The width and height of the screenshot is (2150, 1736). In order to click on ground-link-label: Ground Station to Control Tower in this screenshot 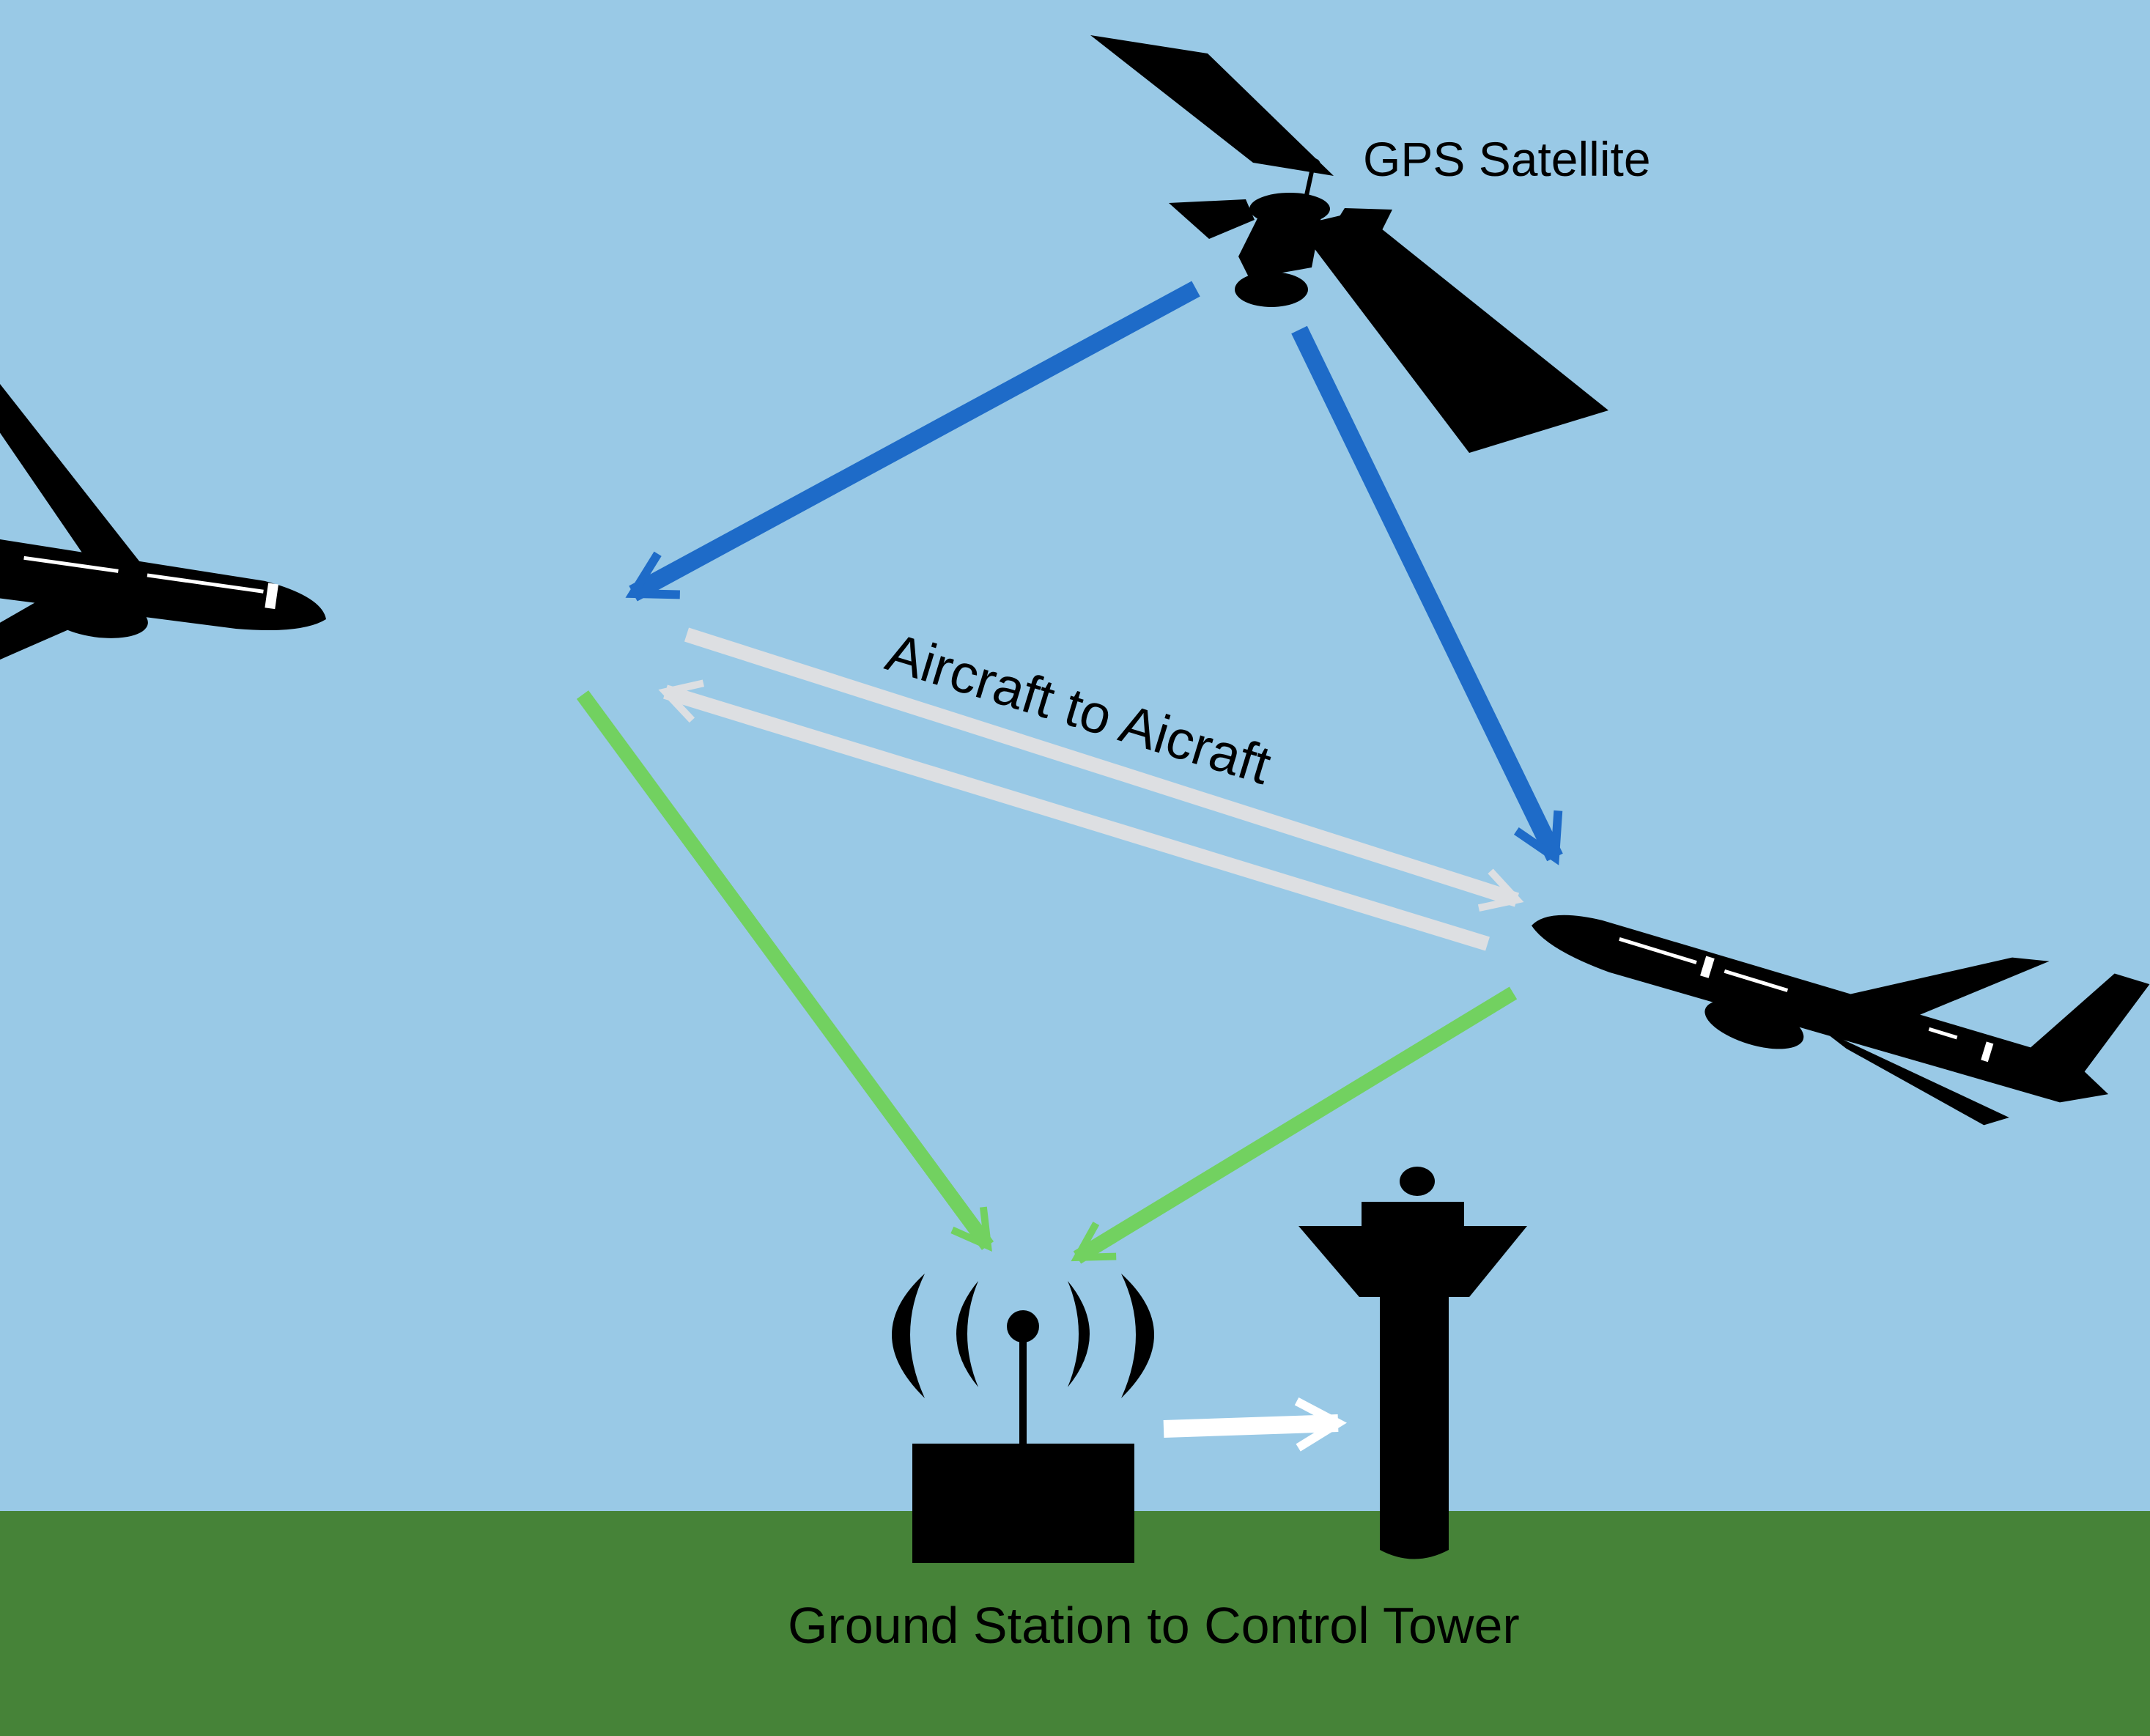, I will do `click(1154, 1626)`.